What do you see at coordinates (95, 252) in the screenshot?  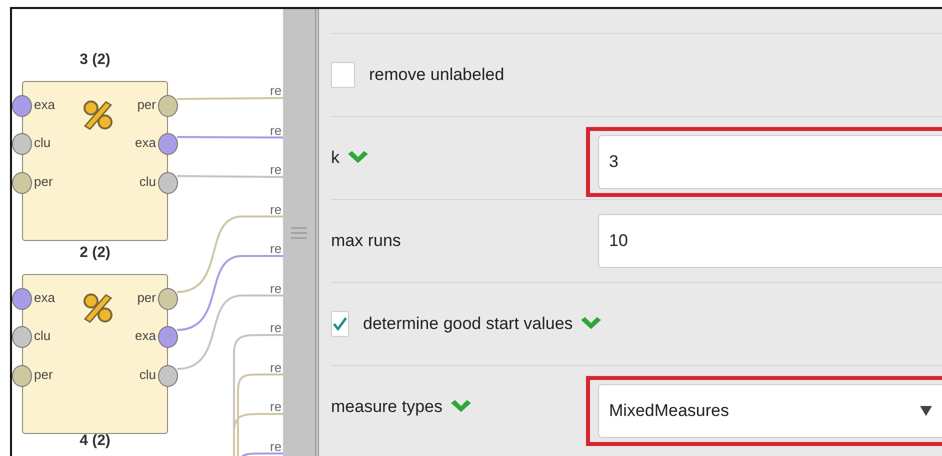 I see `operator-title: 2 (2)` at bounding box center [95, 252].